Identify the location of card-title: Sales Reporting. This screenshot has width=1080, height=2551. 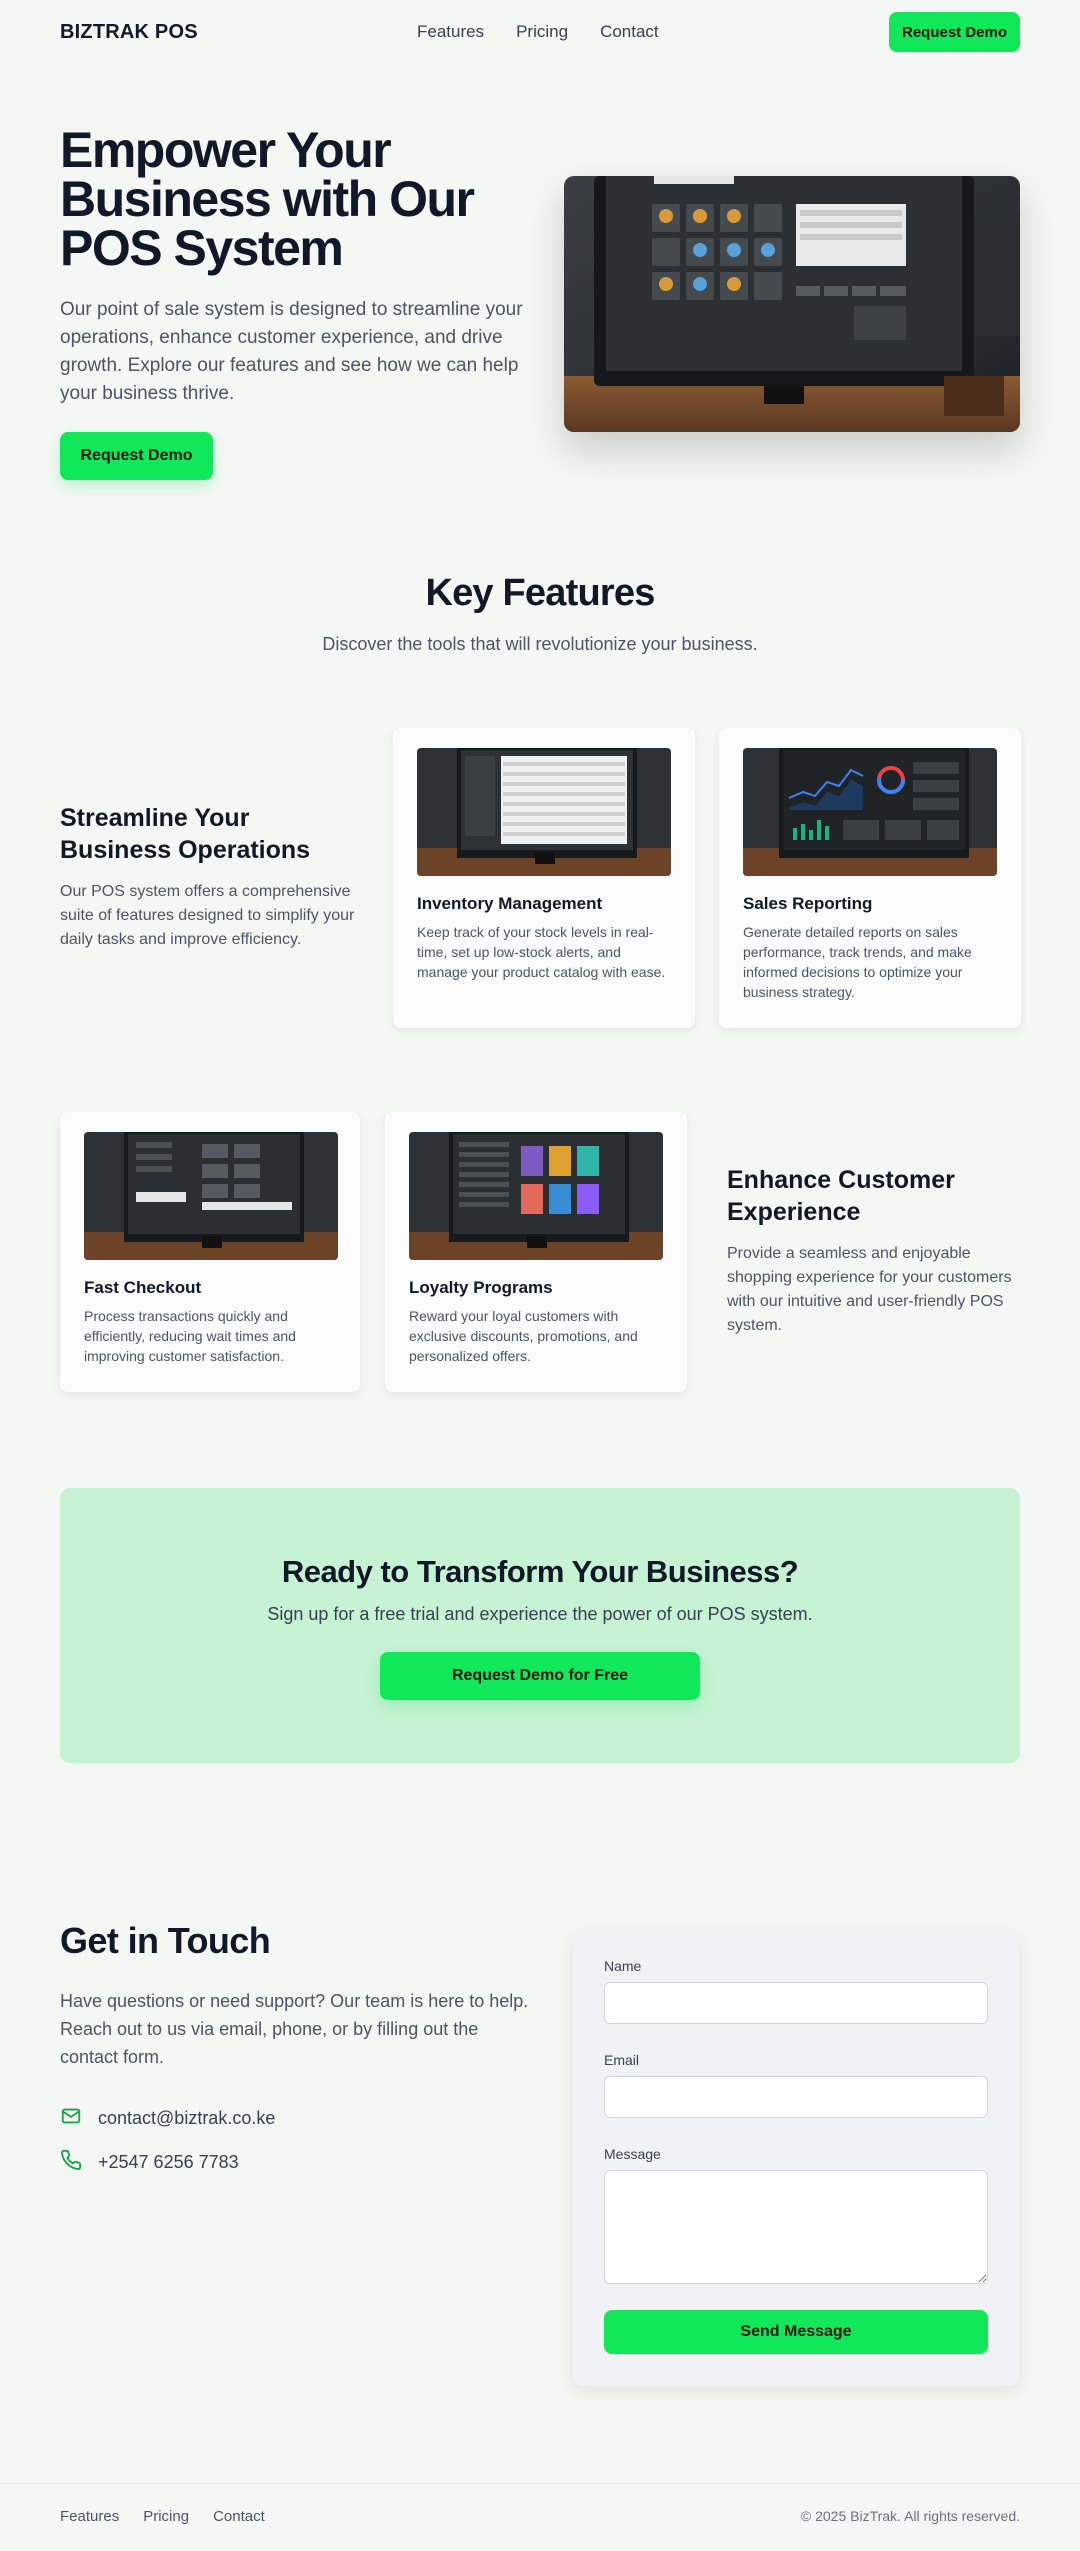
(808, 903).